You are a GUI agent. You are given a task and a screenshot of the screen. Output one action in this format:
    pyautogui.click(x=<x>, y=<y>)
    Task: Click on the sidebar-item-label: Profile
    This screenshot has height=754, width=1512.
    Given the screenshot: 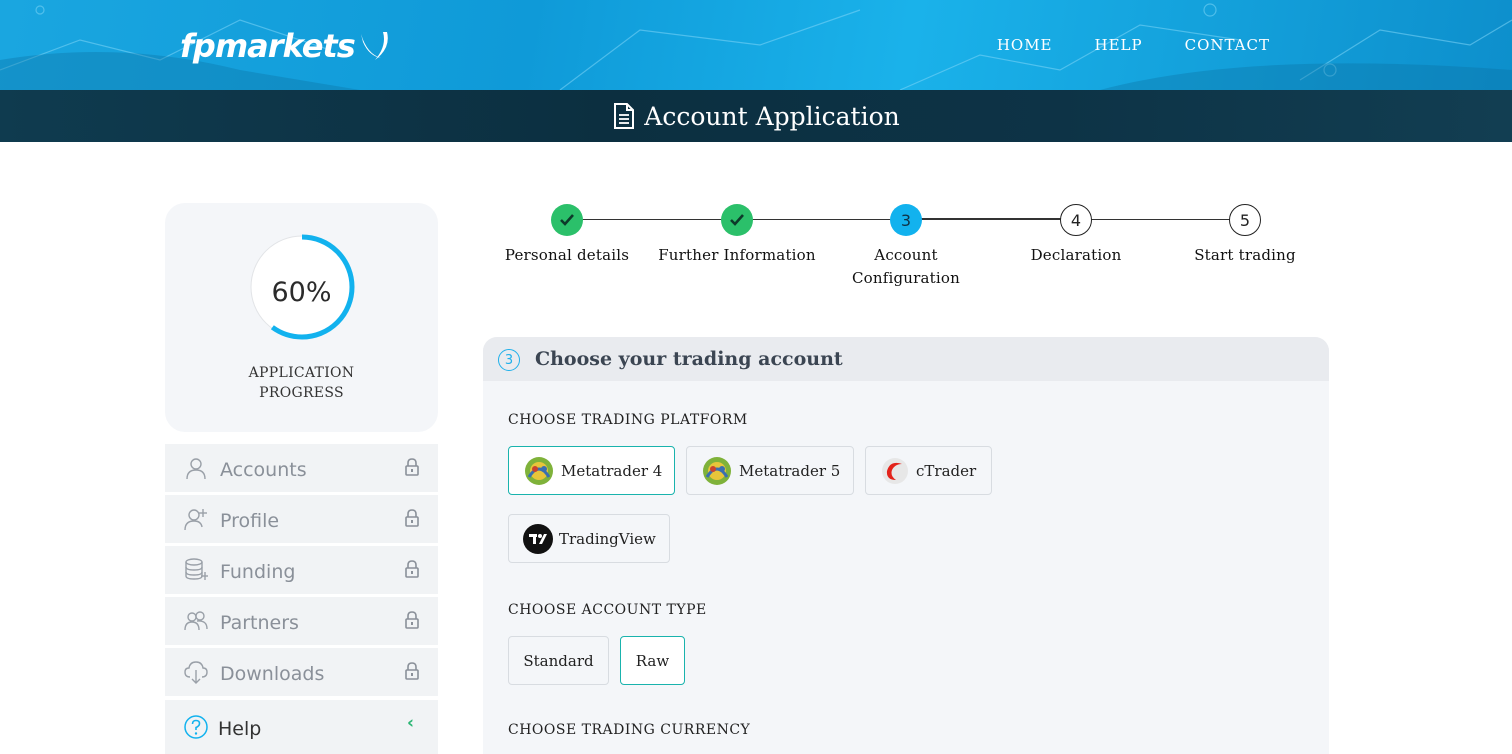 What is the action you would take?
    pyautogui.click(x=250, y=521)
    